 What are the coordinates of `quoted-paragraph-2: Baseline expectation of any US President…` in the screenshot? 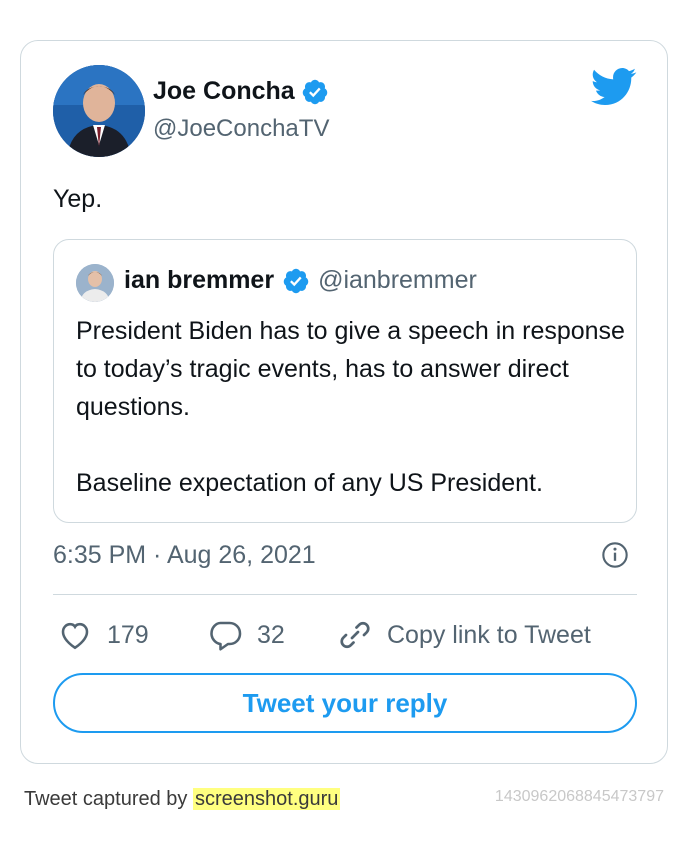 It's located at (309, 483).